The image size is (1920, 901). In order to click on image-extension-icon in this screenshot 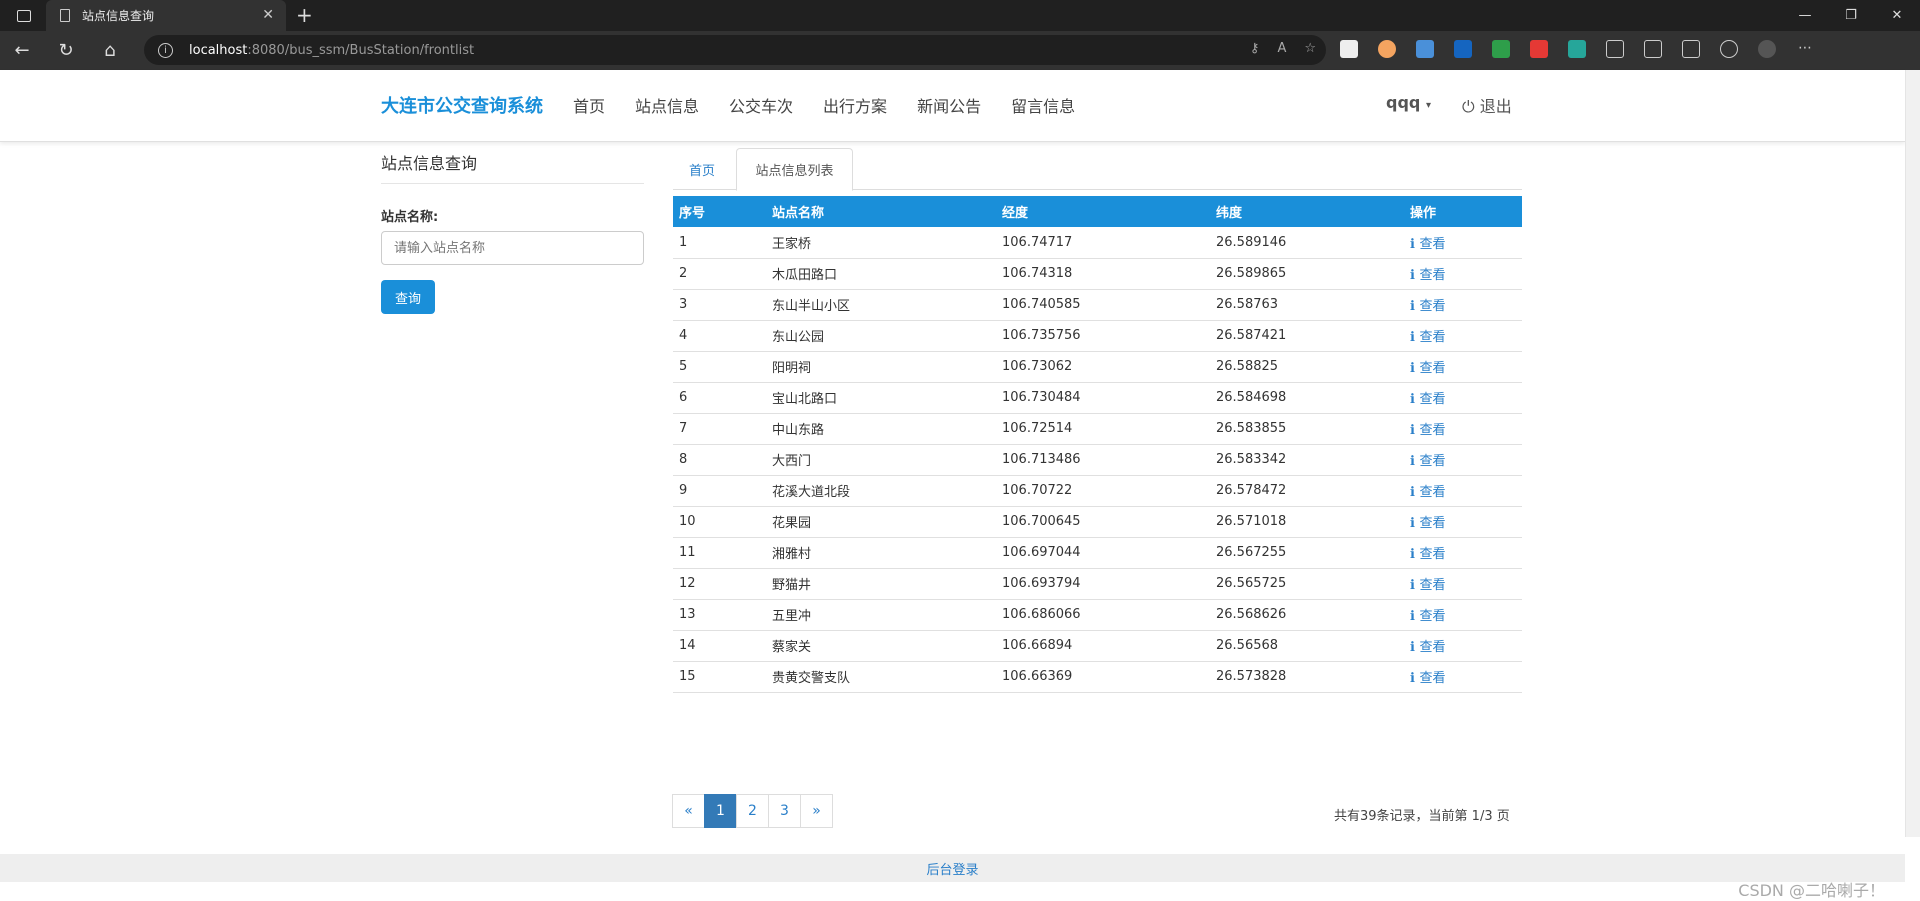, I will do `click(1425, 49)`.